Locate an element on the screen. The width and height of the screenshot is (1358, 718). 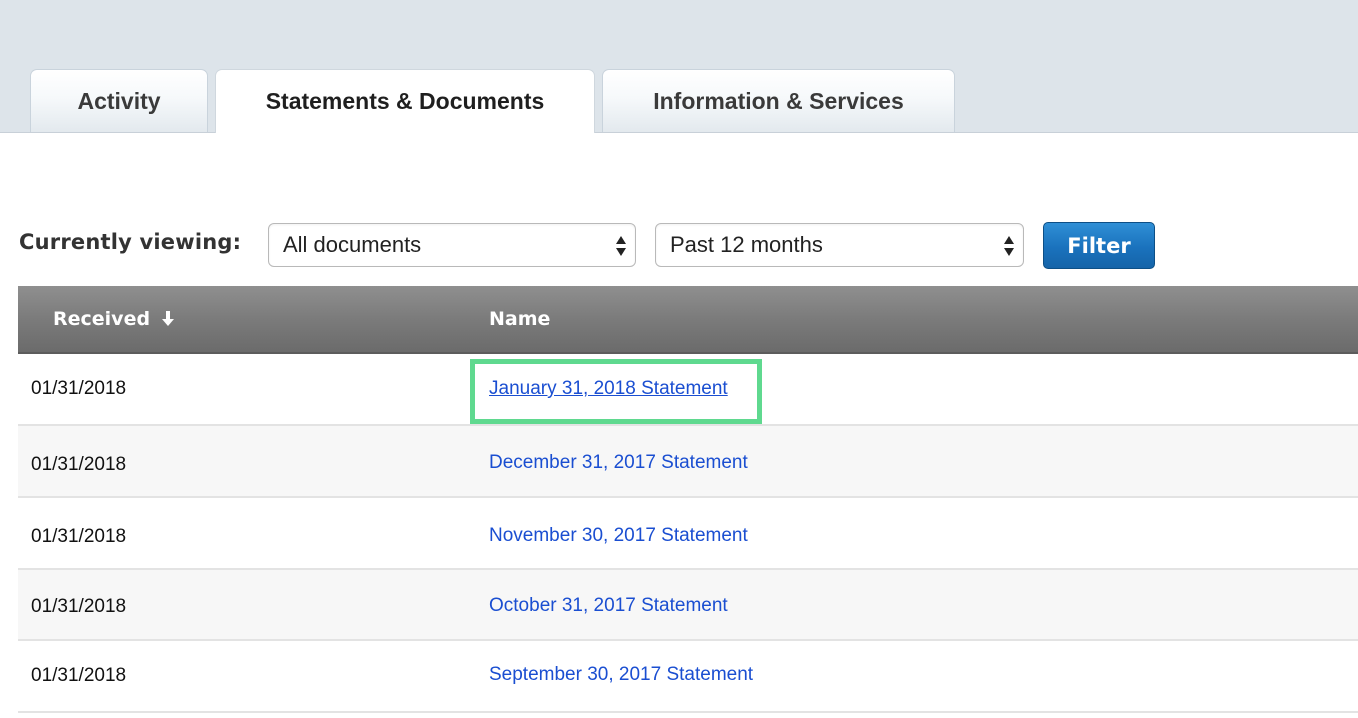
column-header-received-label: Received is located at coordinates (102, 319).